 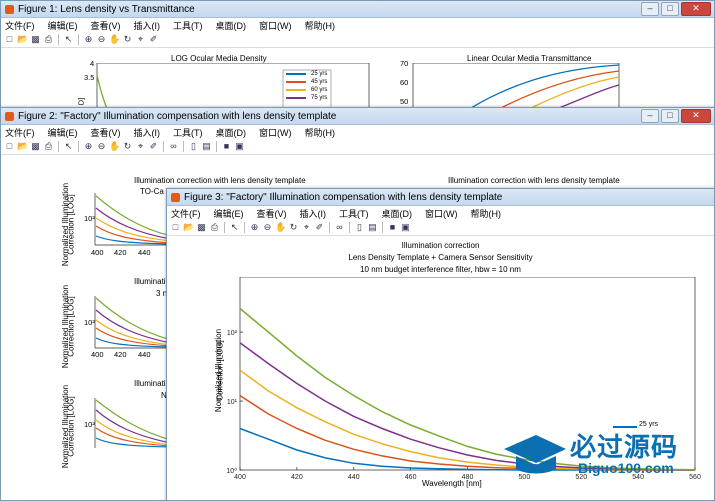 What do you see at coordinates (240, 477) in the screenshot?
I see `x-tick-label: 400` at bounding box center [240, 477].